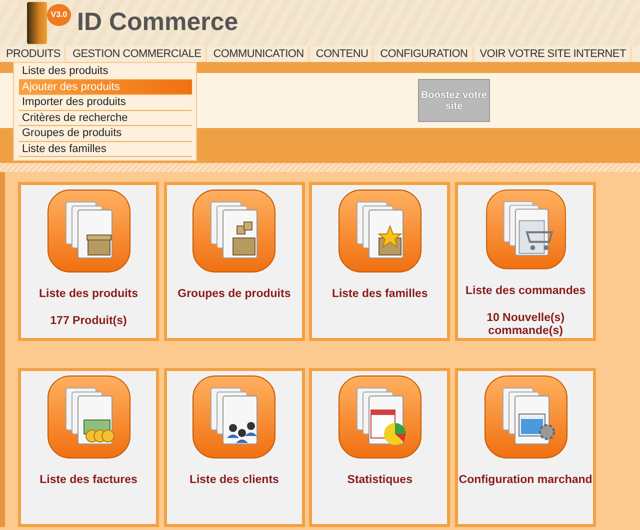 Image resolution: width=640 pixels, height=530 pixels. I want to click on dashboard-tile: Liste des commandes 10 Nouvelle(s) commande(s), so click(525, 261).